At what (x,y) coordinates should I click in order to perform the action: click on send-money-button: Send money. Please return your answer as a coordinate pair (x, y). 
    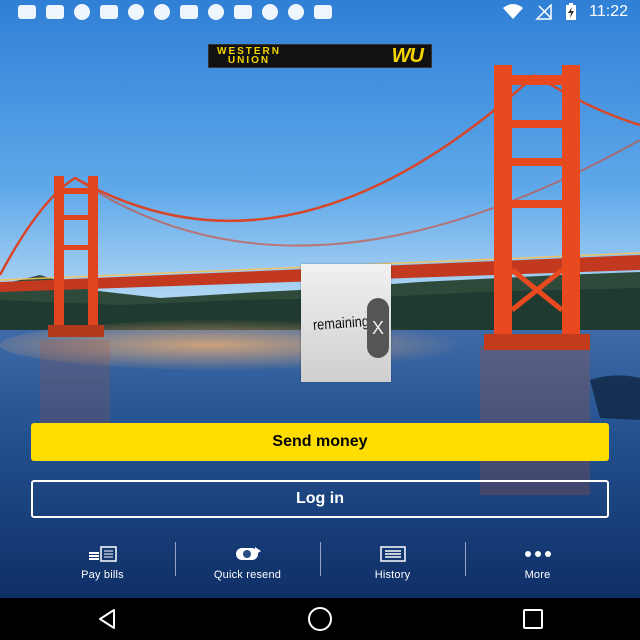
    Looking at the image, I should click on (320, 442).